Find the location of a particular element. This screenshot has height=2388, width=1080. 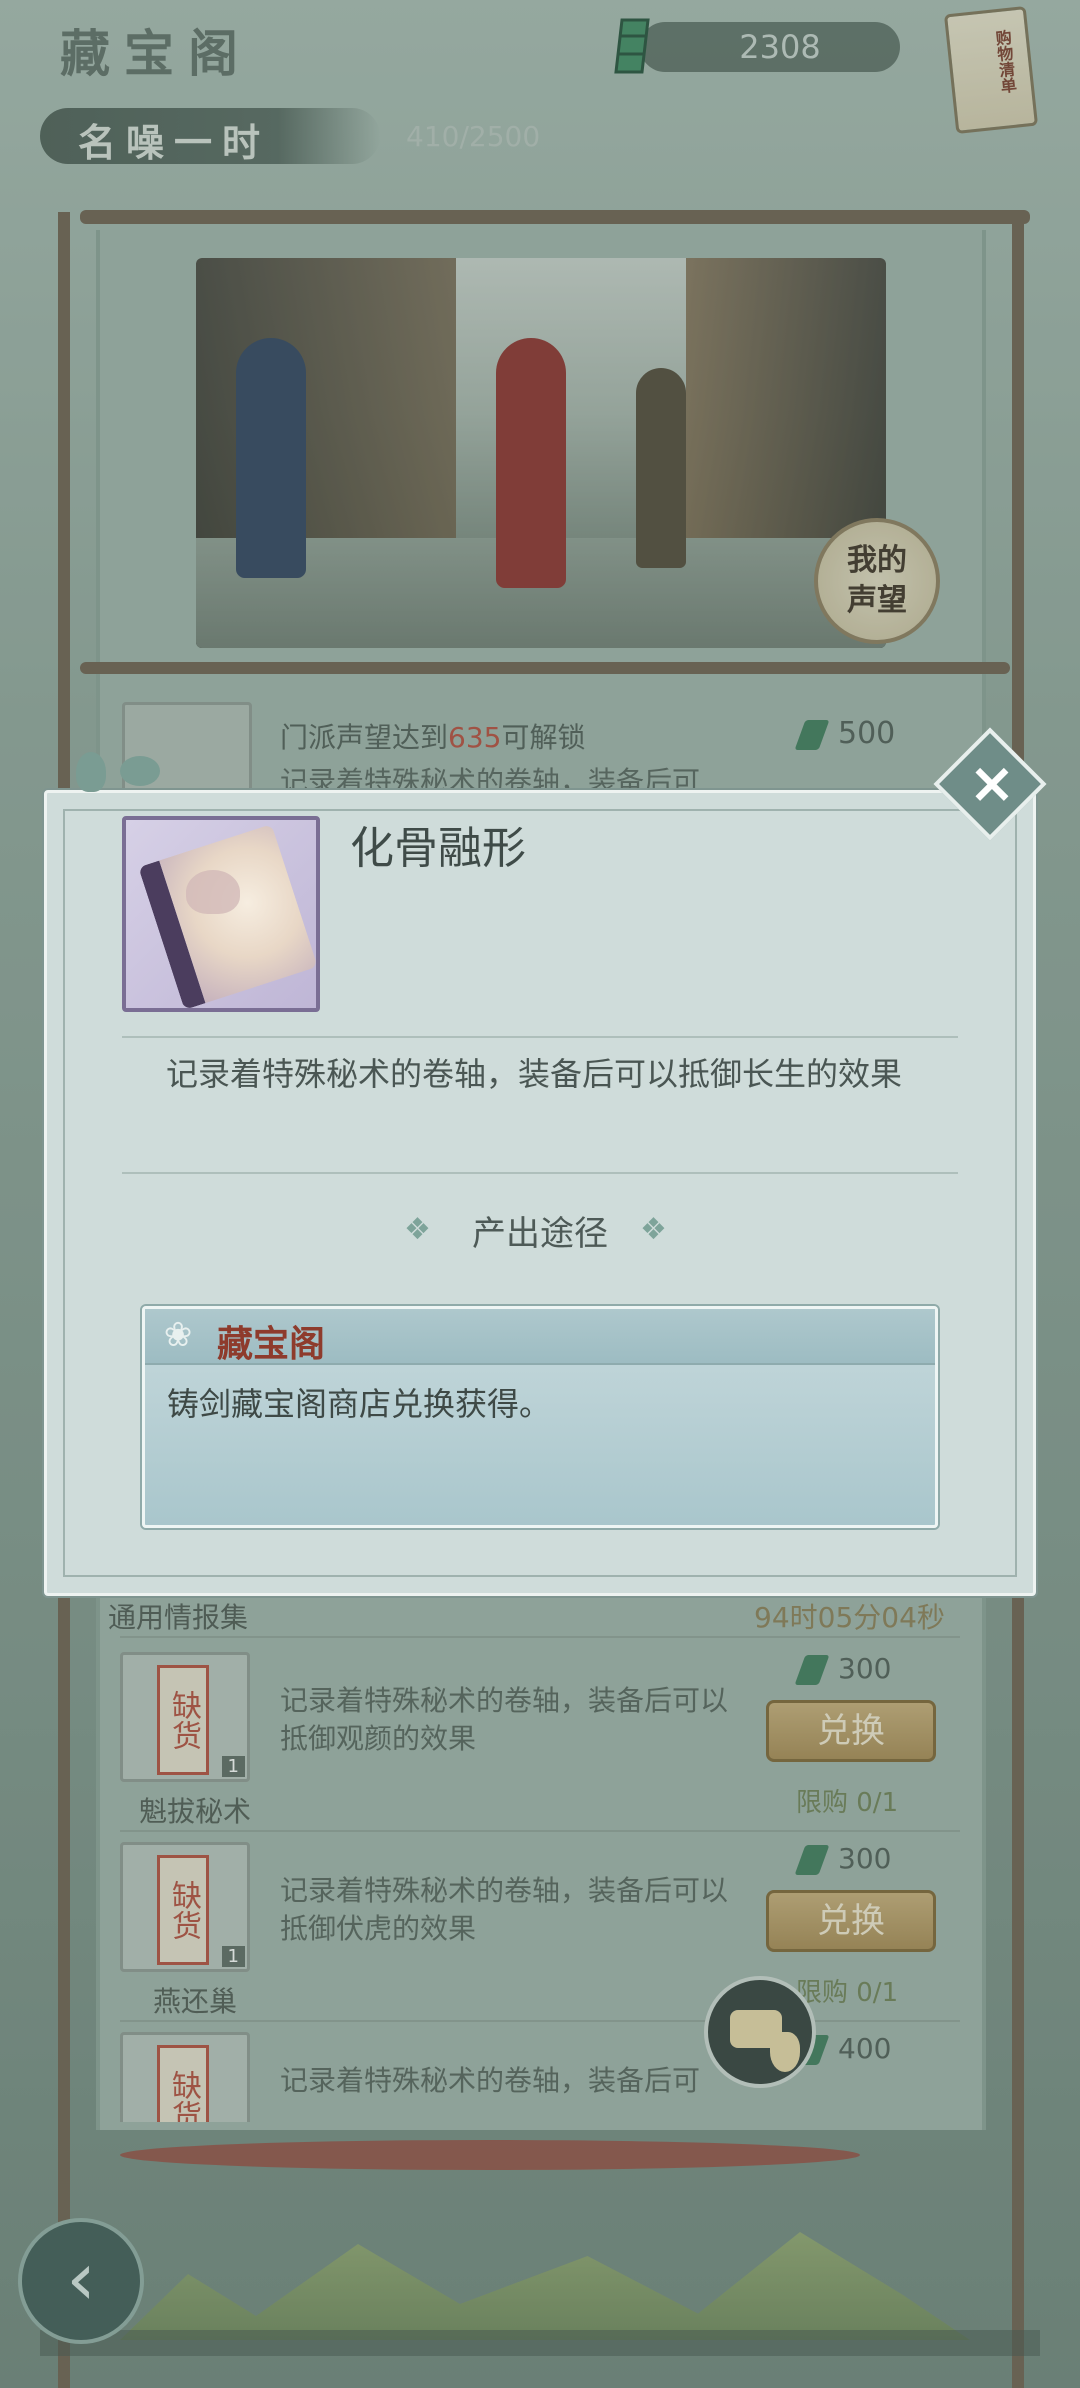

diamond-icon: ❖ is located at coordinates (653, 1229).